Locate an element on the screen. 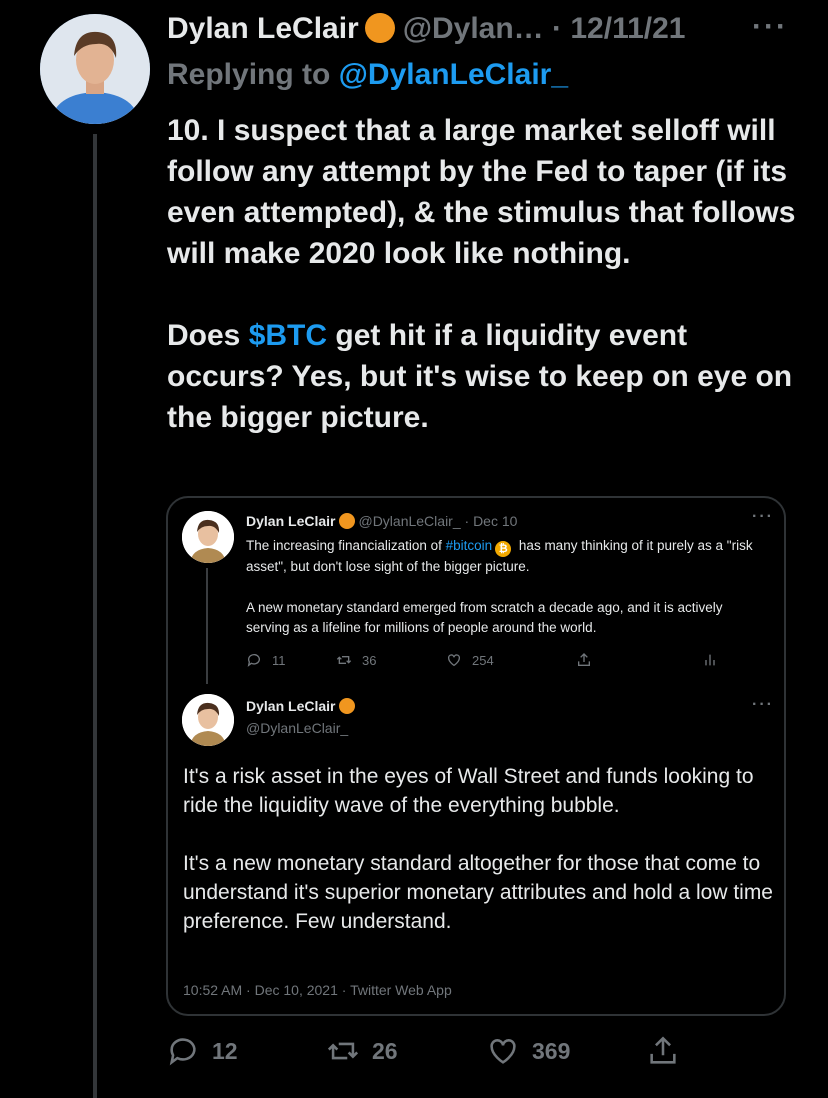  like-button: 369 is located at coordinates (528, 1051).